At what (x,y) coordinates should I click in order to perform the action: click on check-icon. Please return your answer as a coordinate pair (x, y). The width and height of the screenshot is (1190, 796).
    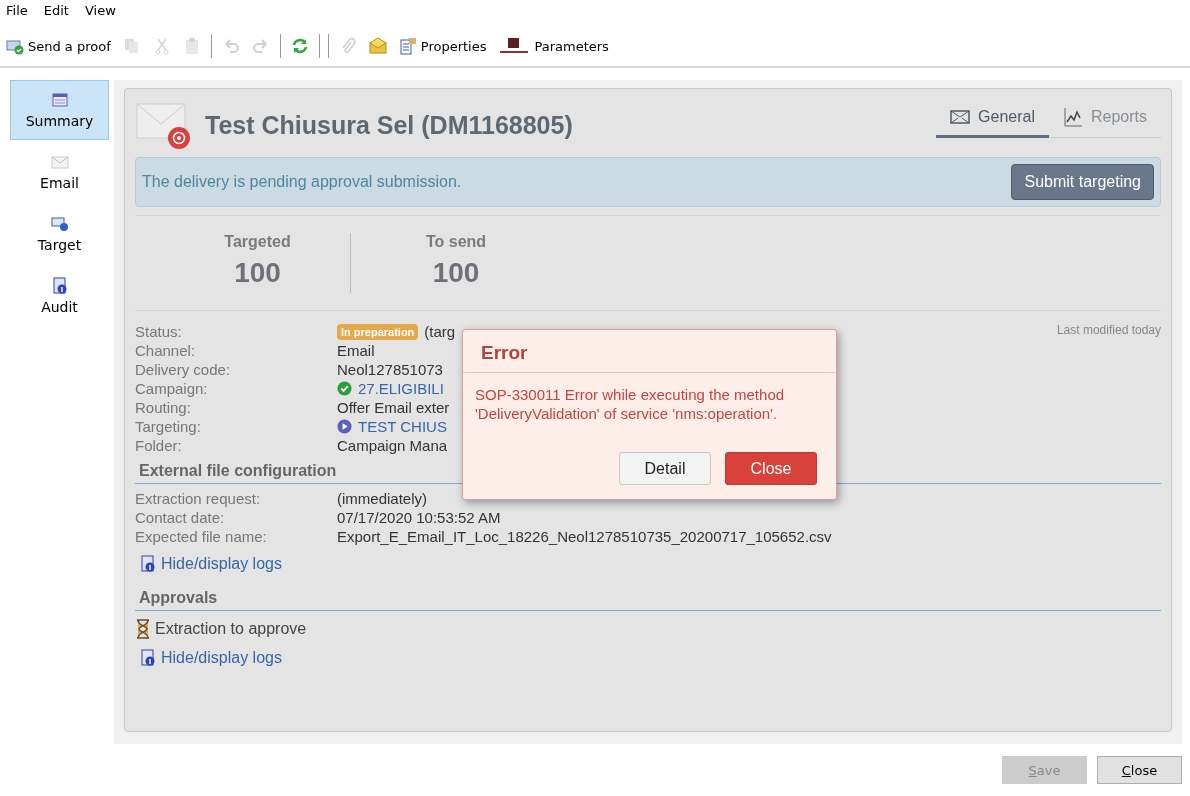
    Looking at the image, I should click on (344, 388).